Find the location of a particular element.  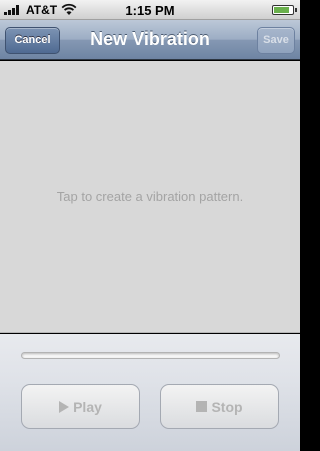

play-icon is located at coordinates (64, 406).